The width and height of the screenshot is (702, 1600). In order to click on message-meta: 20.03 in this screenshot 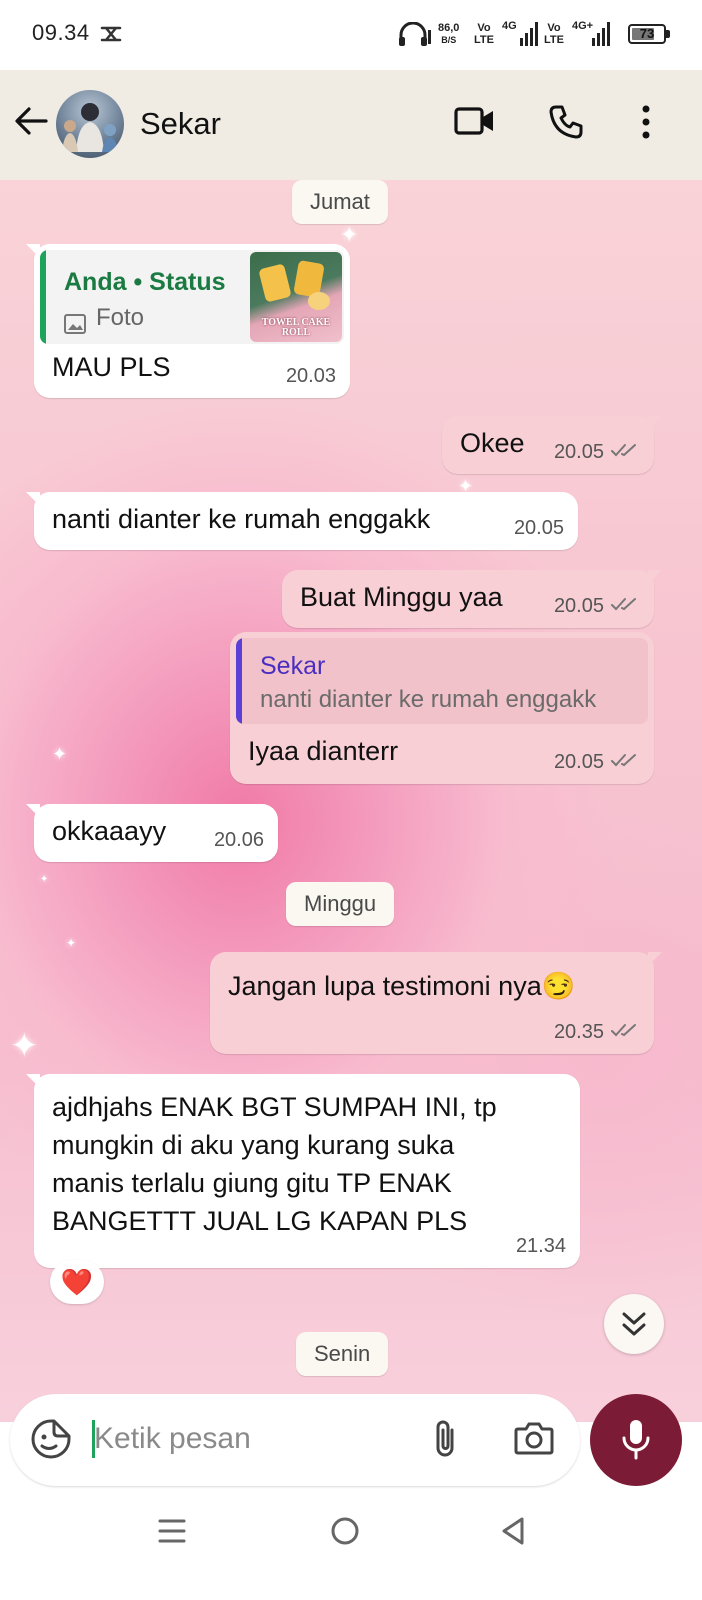, I will do `click(311, 376)`.